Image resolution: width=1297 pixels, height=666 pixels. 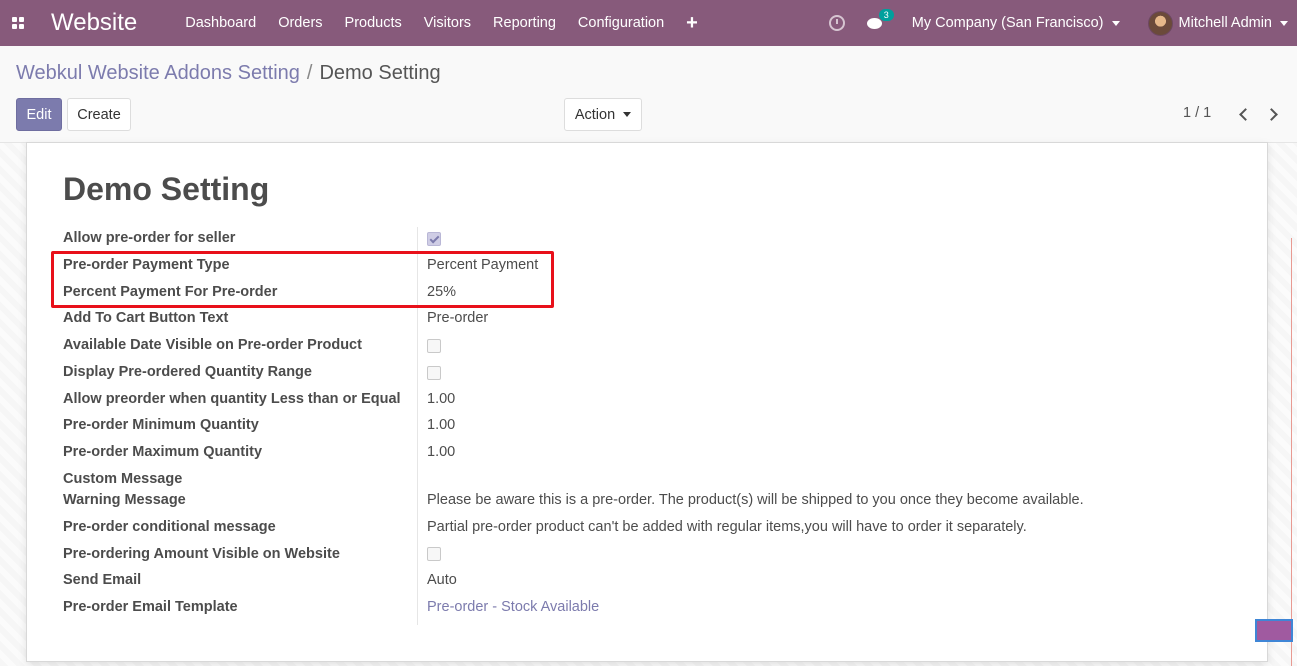 I want to click on field-label: Pre-order Email Template, so click(x=150, y=607).